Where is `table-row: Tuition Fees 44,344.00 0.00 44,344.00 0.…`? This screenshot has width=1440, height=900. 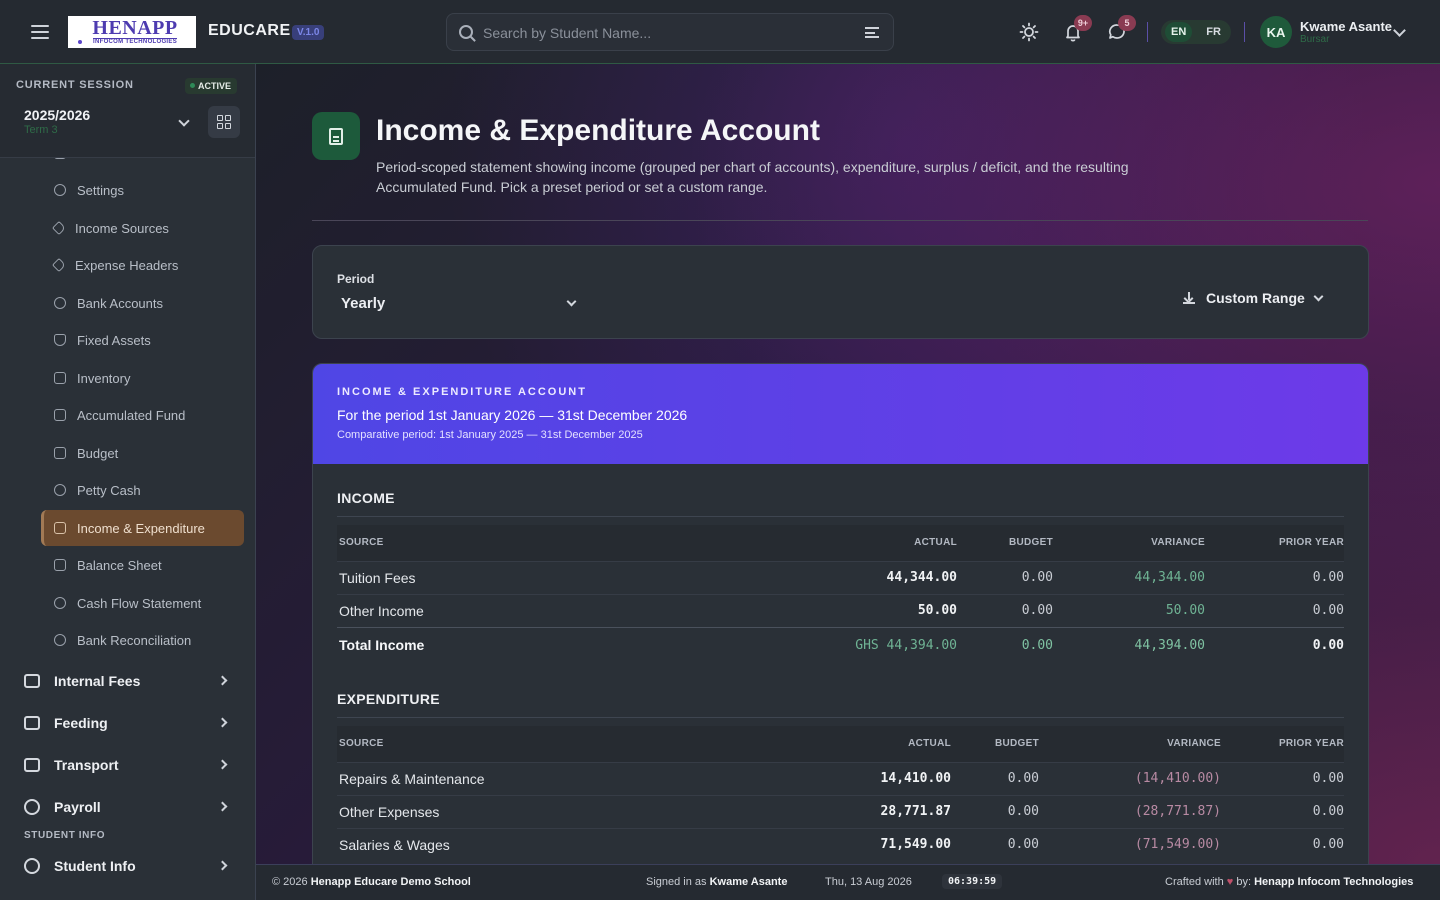
table-row: Tuition Fees 44,344.00 0.00 44,344.00 0.… is located at coordinates (840, 577).